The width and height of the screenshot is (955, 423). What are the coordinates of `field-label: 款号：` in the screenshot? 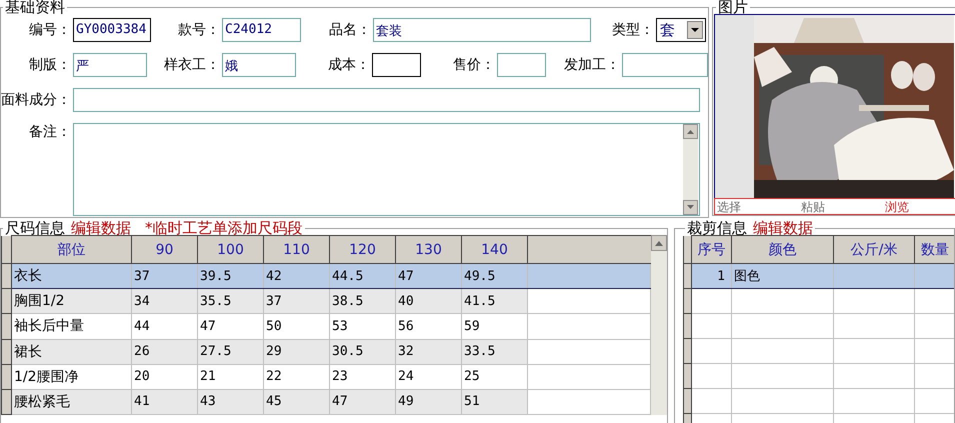 It's located at (198, 30).